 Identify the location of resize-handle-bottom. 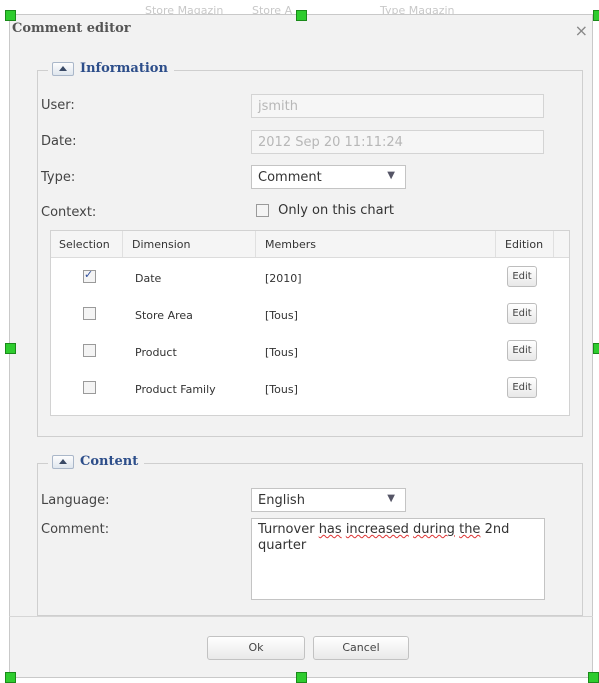
(301, 677).